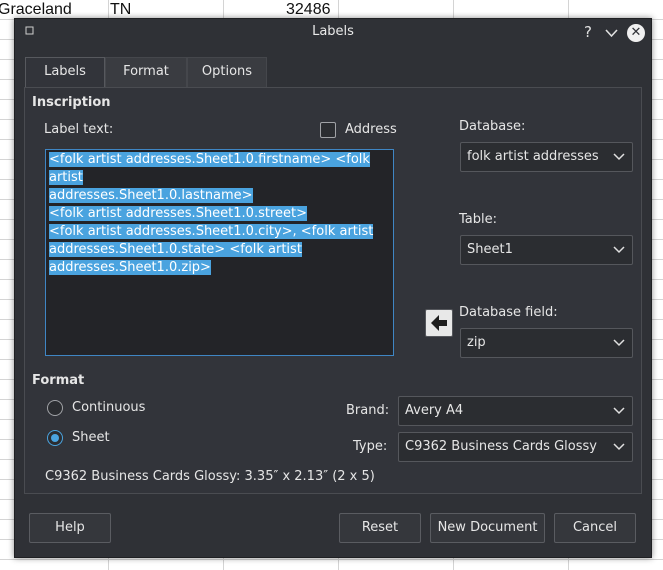 The width and height of the screenshot is (663, 570). I want to click on inscription-heading: Inscription, so click(71, 102).